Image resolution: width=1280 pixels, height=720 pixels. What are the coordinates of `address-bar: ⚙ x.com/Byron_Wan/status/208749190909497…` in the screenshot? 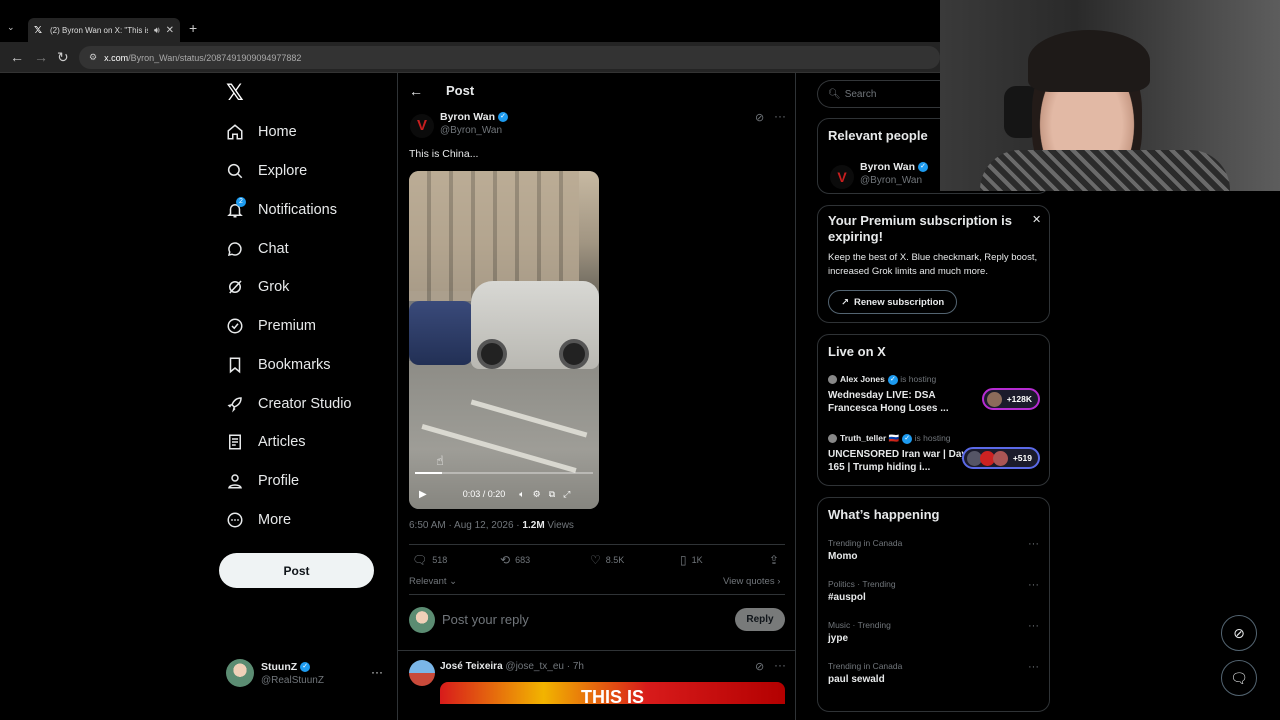 It's located at (509, 57).